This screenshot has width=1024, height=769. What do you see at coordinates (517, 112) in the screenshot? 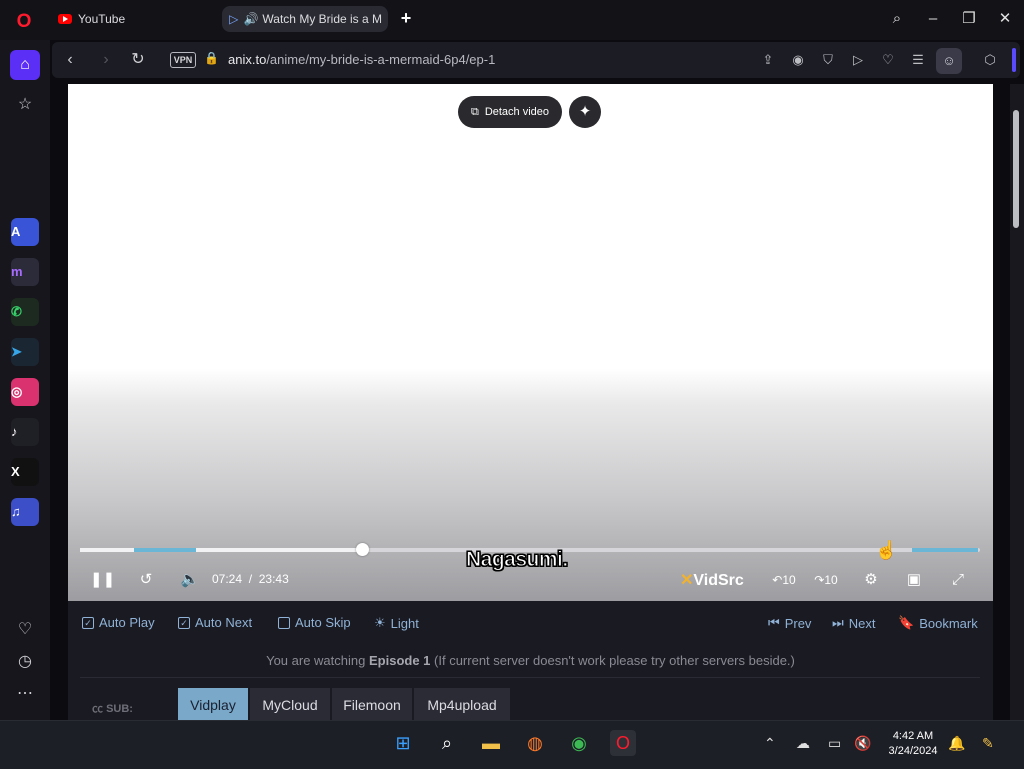
I see `detach-label: Detach video` at bounding box center [517, 112].